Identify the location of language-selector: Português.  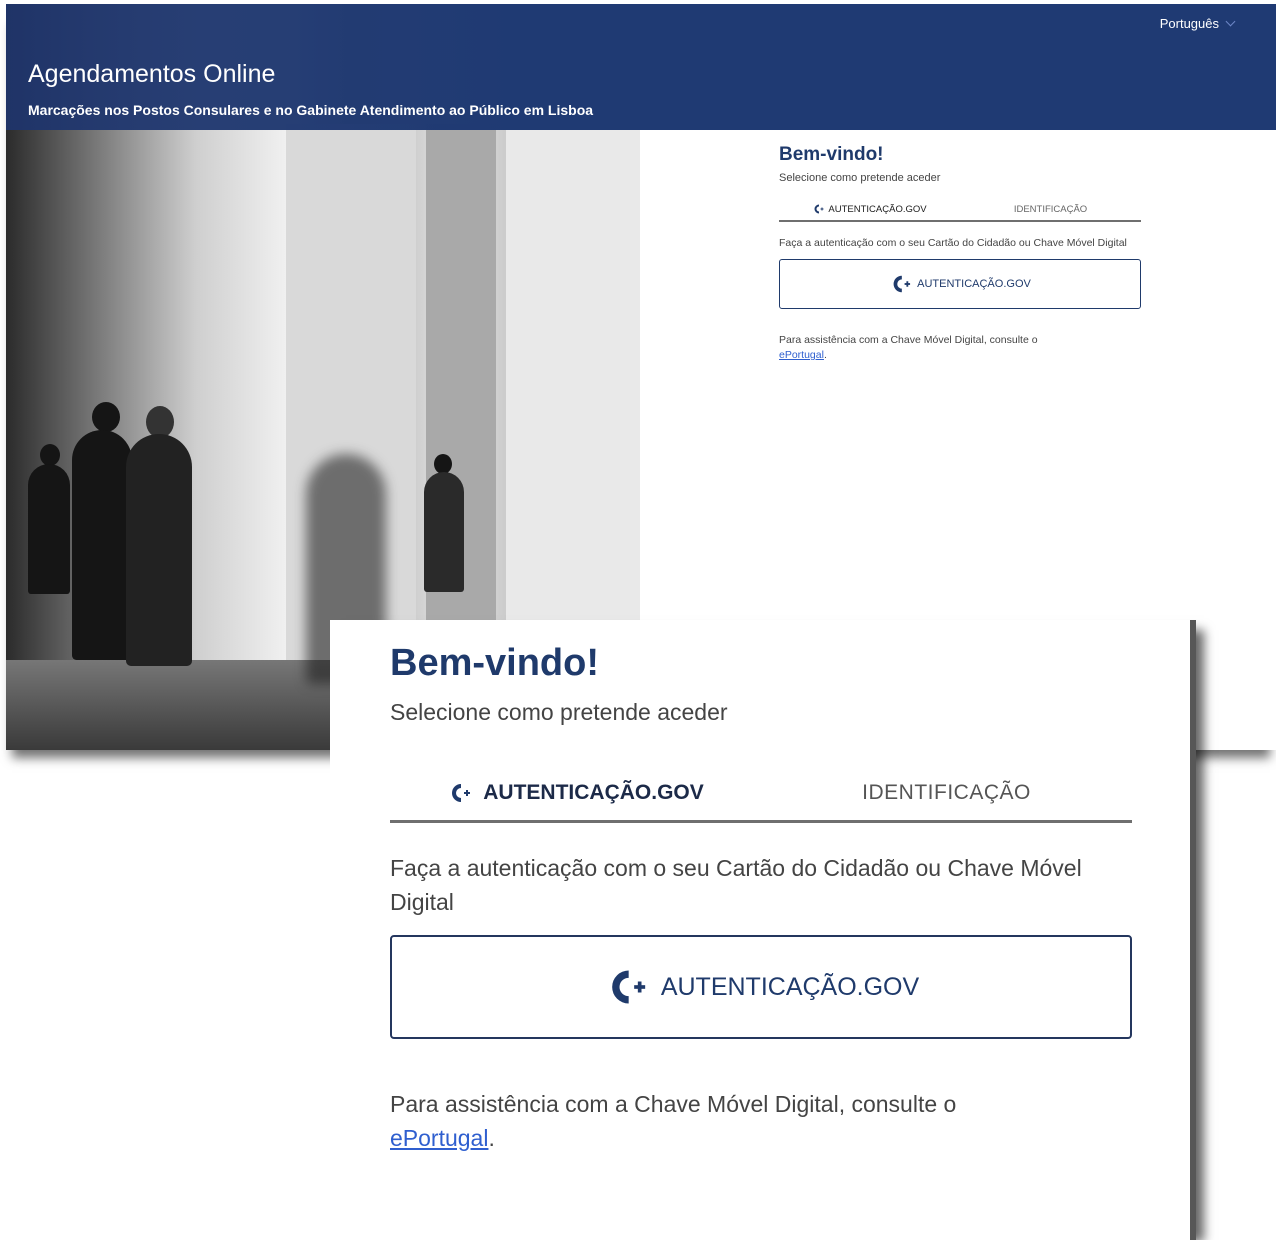
(1197, 23).